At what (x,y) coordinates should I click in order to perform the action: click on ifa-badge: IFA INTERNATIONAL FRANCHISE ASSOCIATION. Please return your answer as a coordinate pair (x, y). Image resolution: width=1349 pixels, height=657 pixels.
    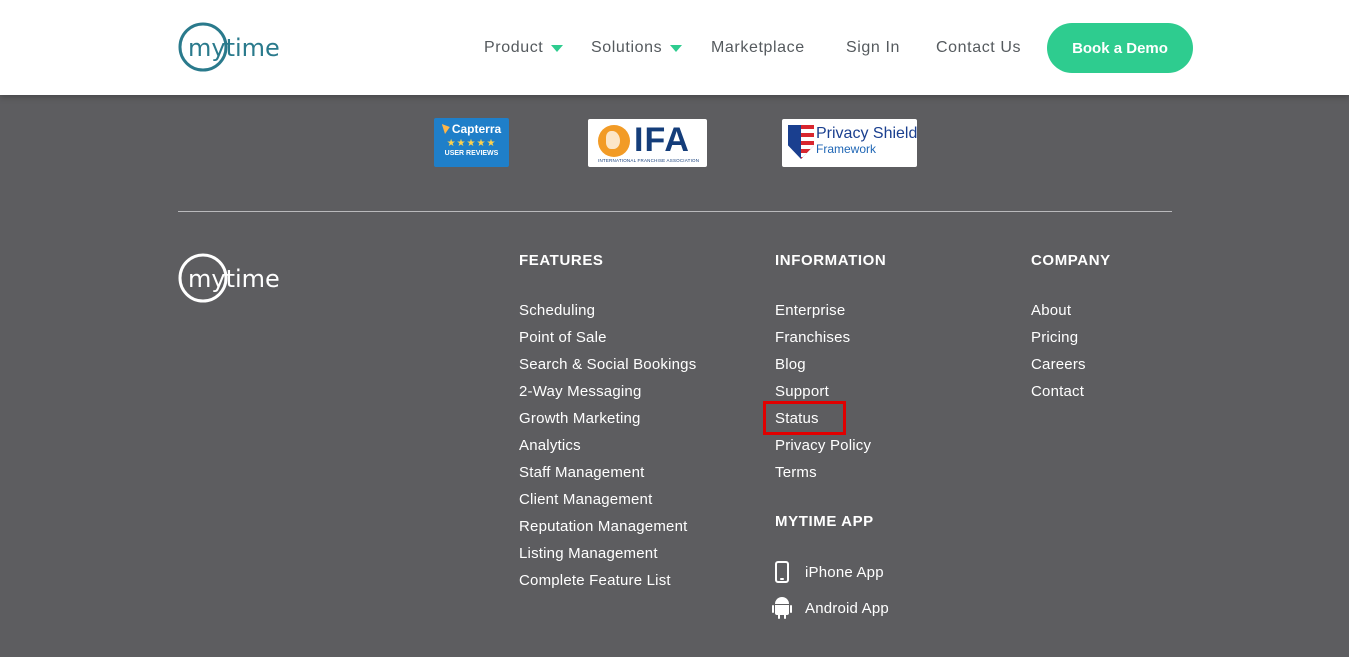
    Looking at the image, I should click on (647, 143).